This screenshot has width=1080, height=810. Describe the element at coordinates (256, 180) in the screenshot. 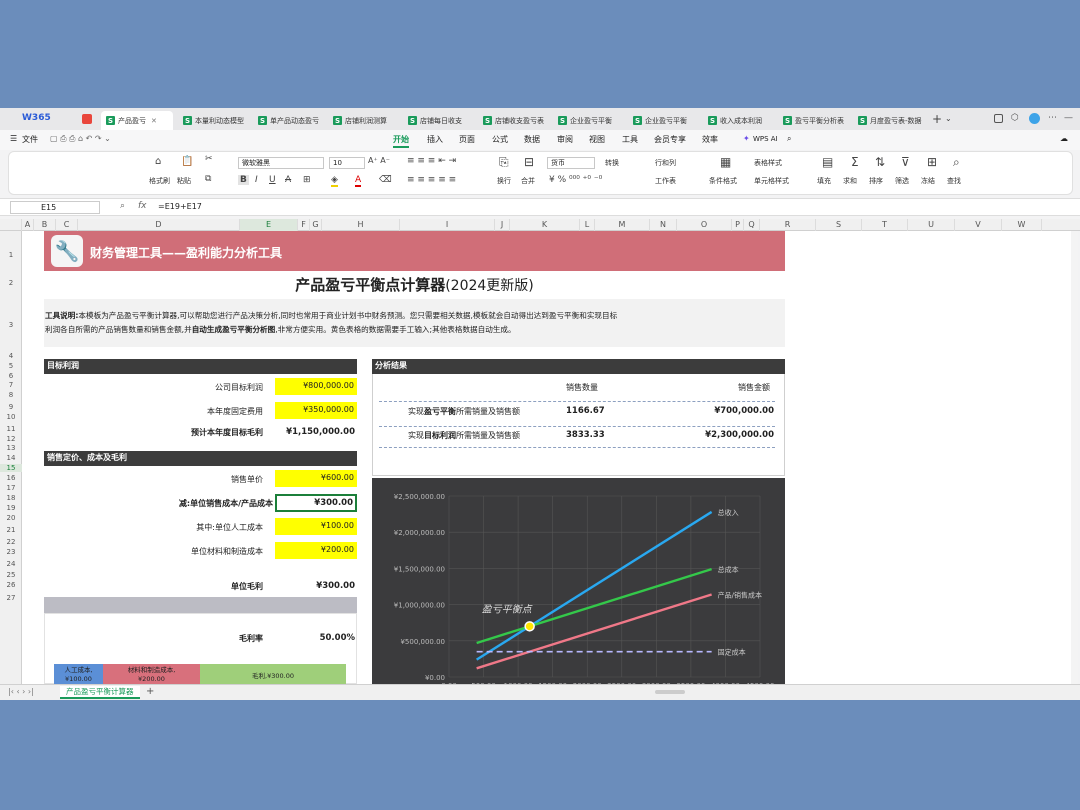

I see `italic-icon: I` at that location.